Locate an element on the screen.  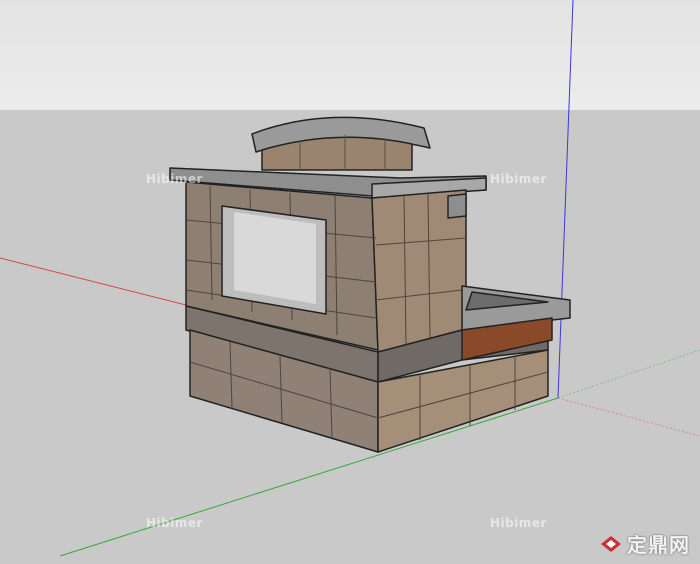
site-logo: 定鼎网 is located at coordinates (644, 543).